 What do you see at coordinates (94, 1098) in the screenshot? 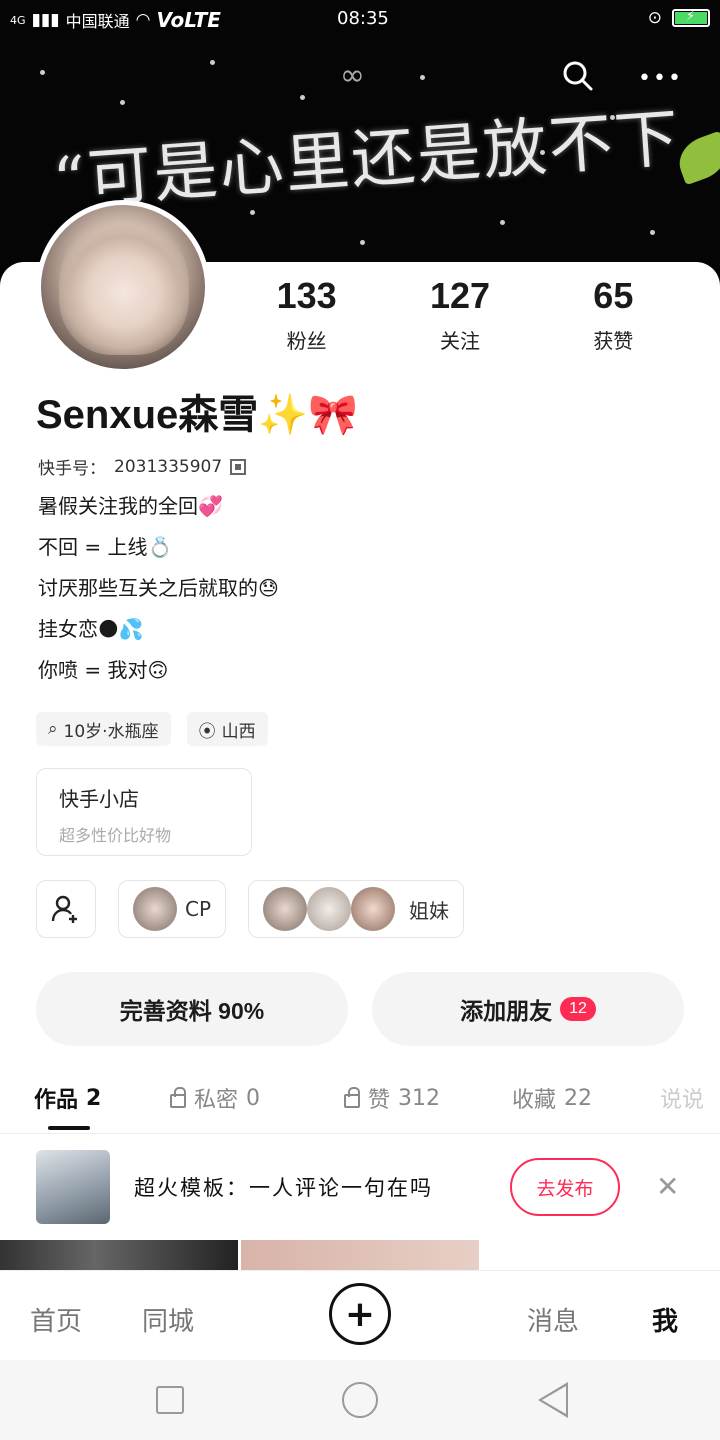
I see `tab-count: 2` at bounding box center [94, 1098].